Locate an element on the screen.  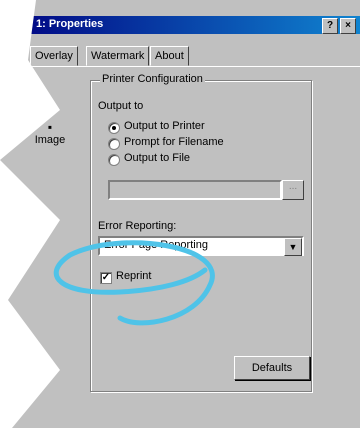
highlight-annotation is located at coordinates (134, 283).